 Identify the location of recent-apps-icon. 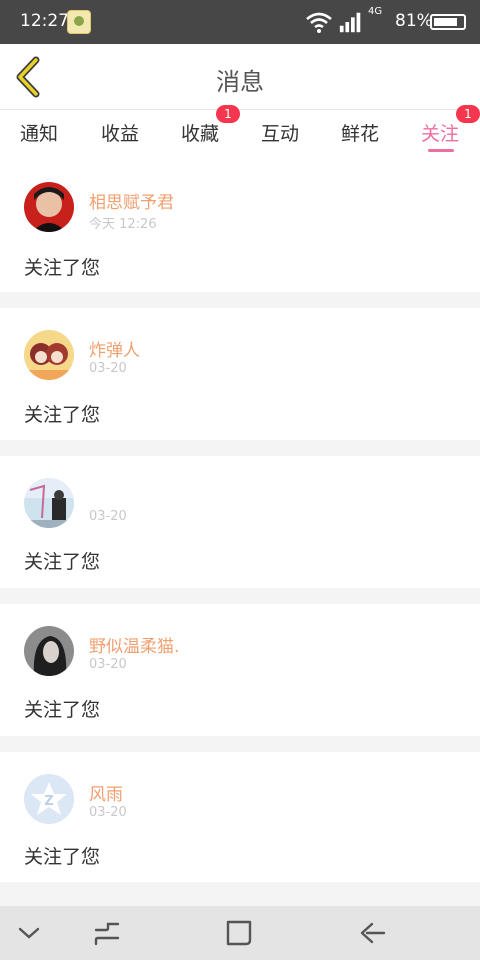
(107, 933).